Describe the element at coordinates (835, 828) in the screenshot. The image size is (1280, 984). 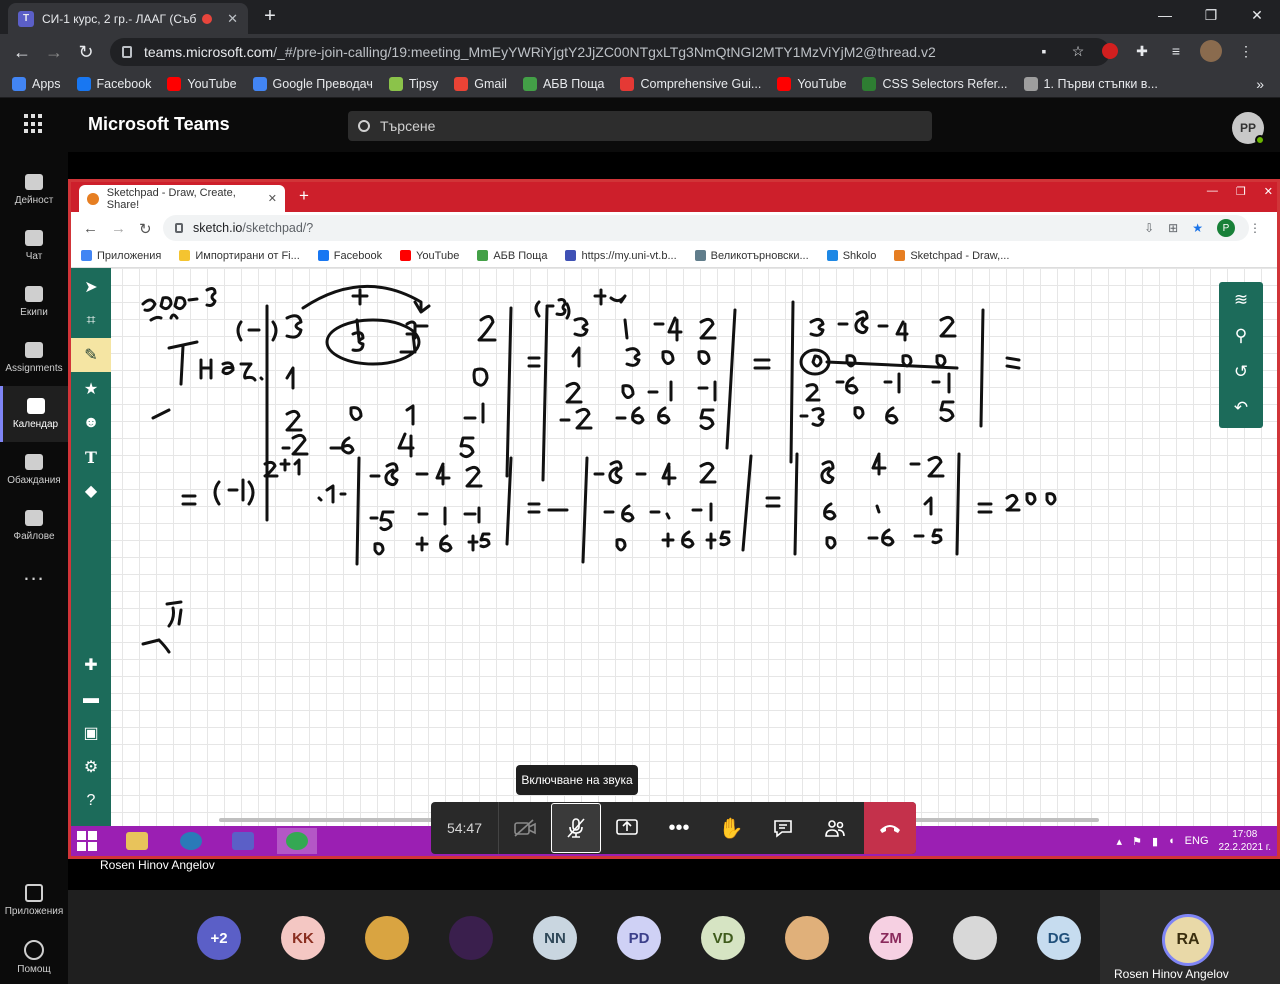
I see `participants-button` at that location.